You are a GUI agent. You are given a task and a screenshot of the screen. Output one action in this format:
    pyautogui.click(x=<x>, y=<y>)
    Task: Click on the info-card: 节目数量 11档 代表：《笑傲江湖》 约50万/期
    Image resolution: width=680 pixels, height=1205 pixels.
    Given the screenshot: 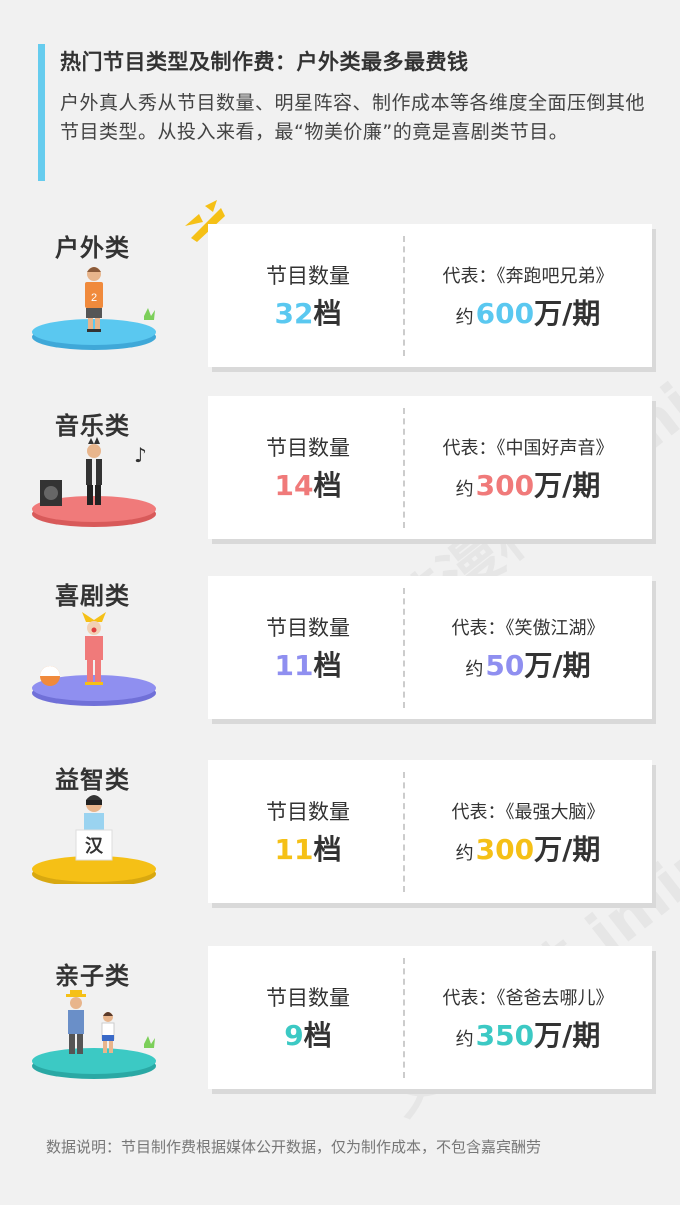 What is the action you would take?
    pyautogui.click(x=430, y=647)
    